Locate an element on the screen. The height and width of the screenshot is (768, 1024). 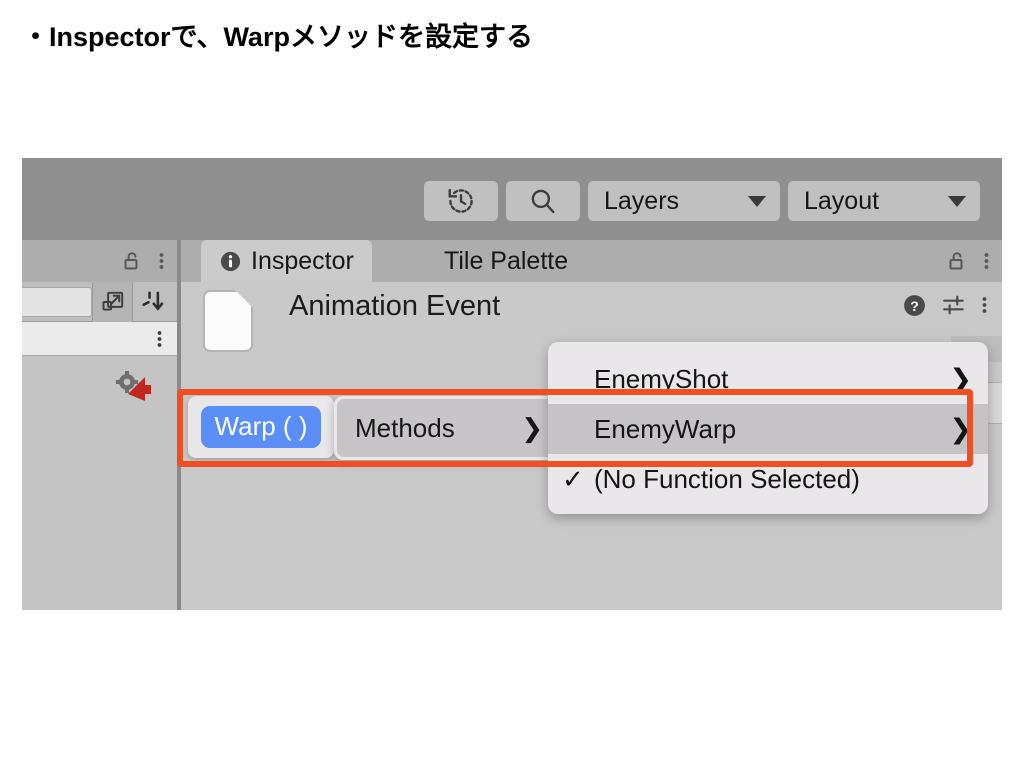
menu-item-enemywarp: EnemyWarp ❯ is located at coordinates (768, 429).